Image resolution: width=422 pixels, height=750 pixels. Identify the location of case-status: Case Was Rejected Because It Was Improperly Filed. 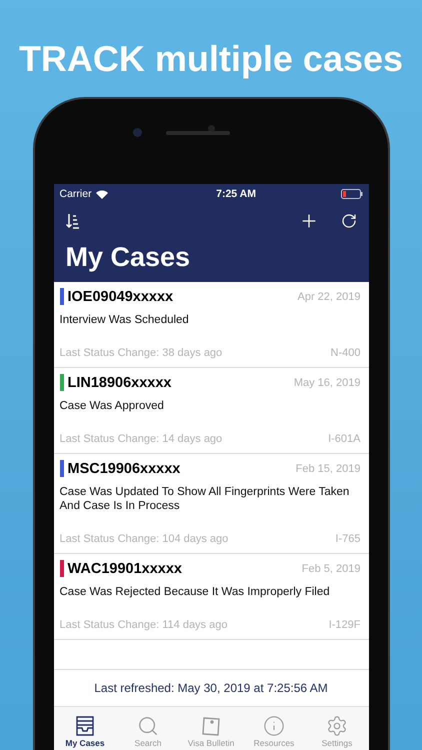
(195, 592).